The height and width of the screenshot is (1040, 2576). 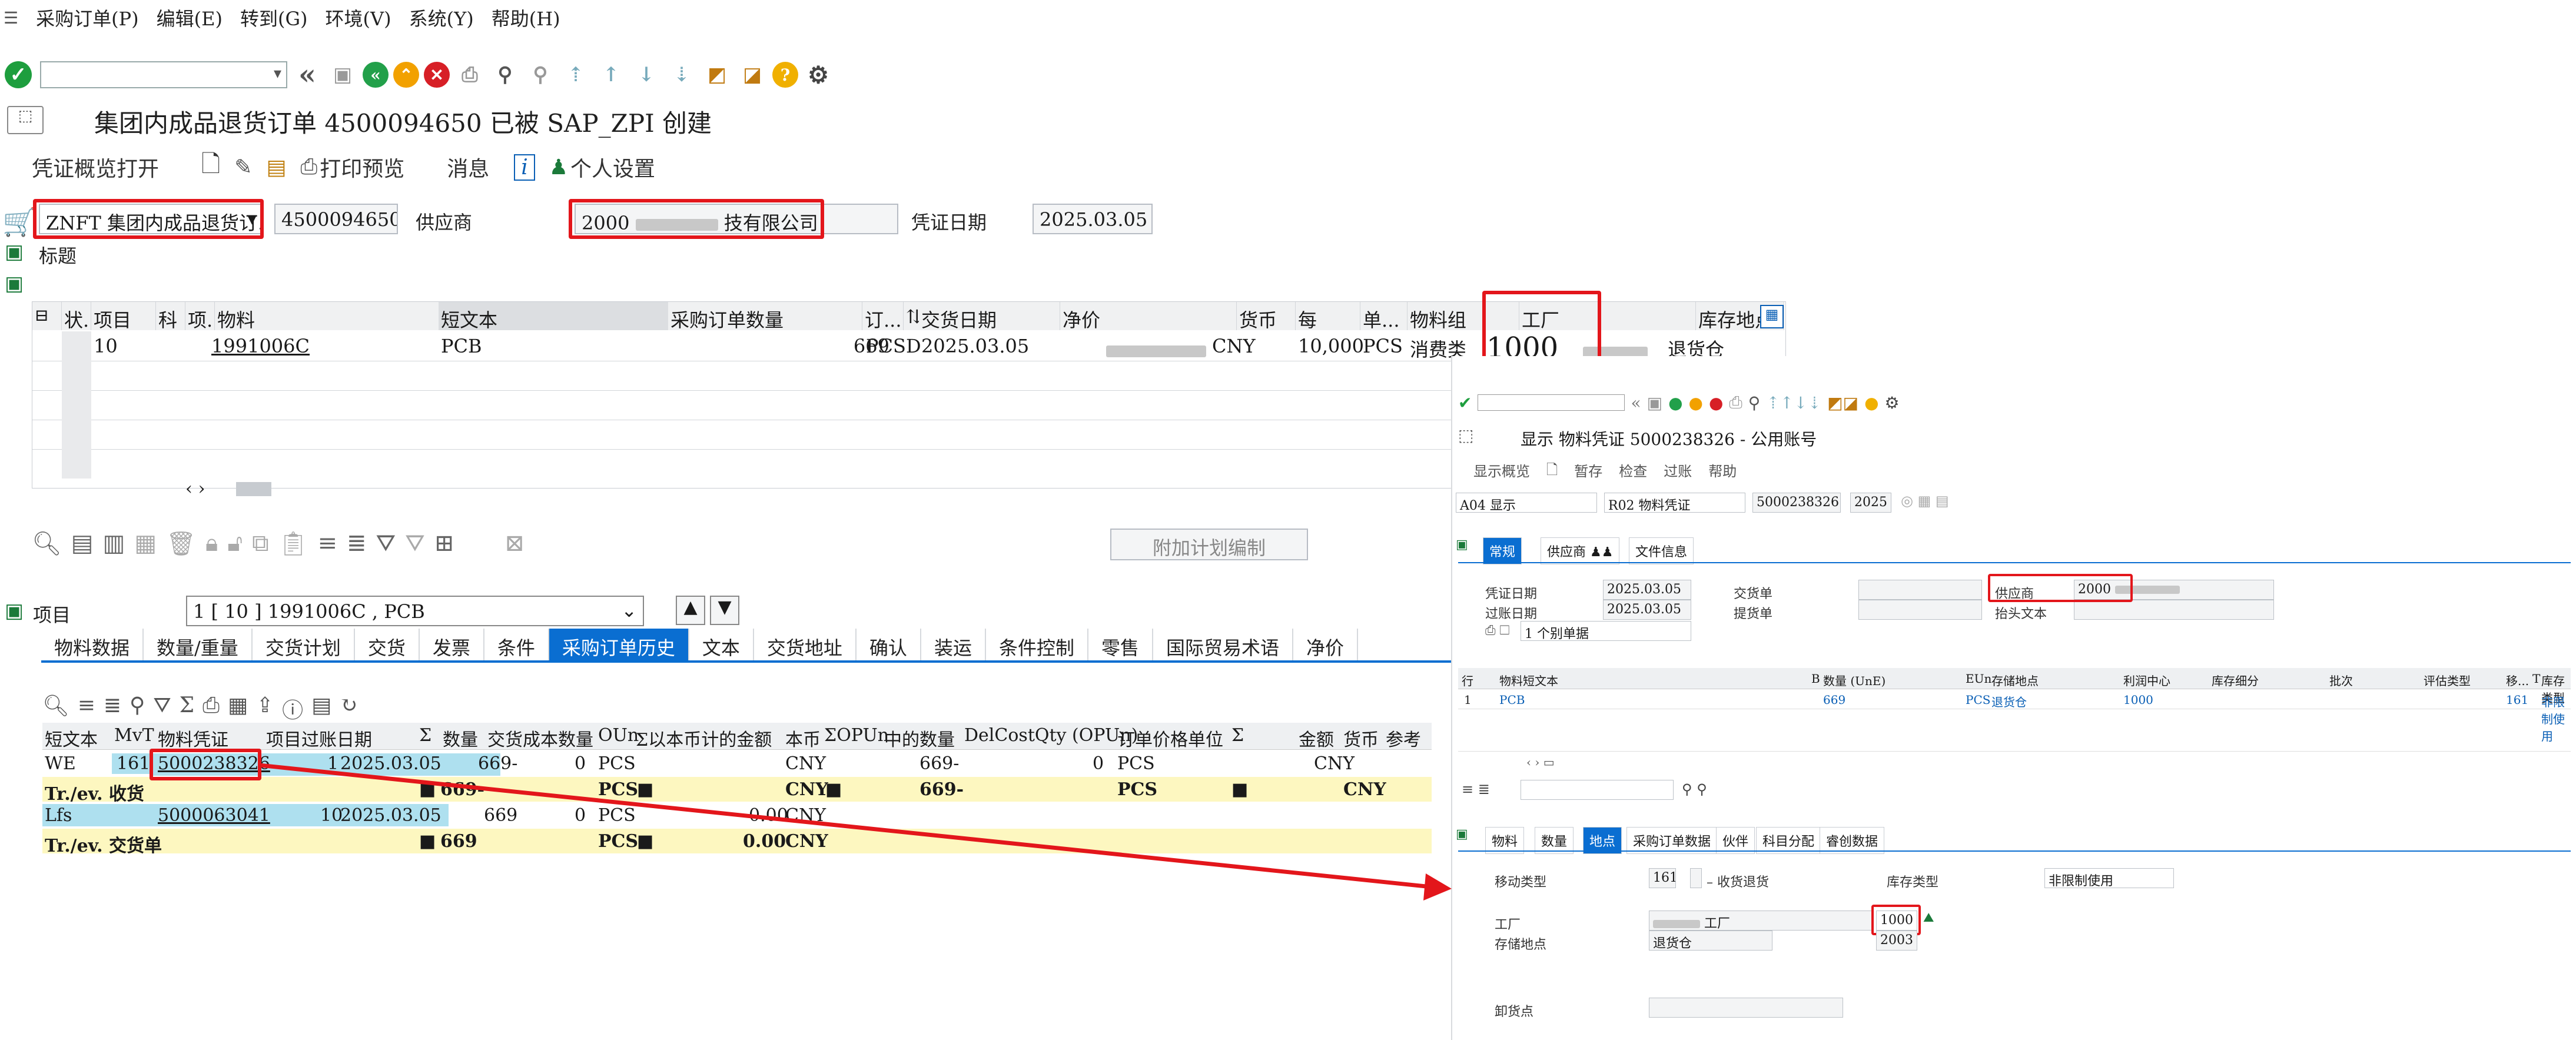 I want to click on annotation-arrow, so click(x=855, y=832).